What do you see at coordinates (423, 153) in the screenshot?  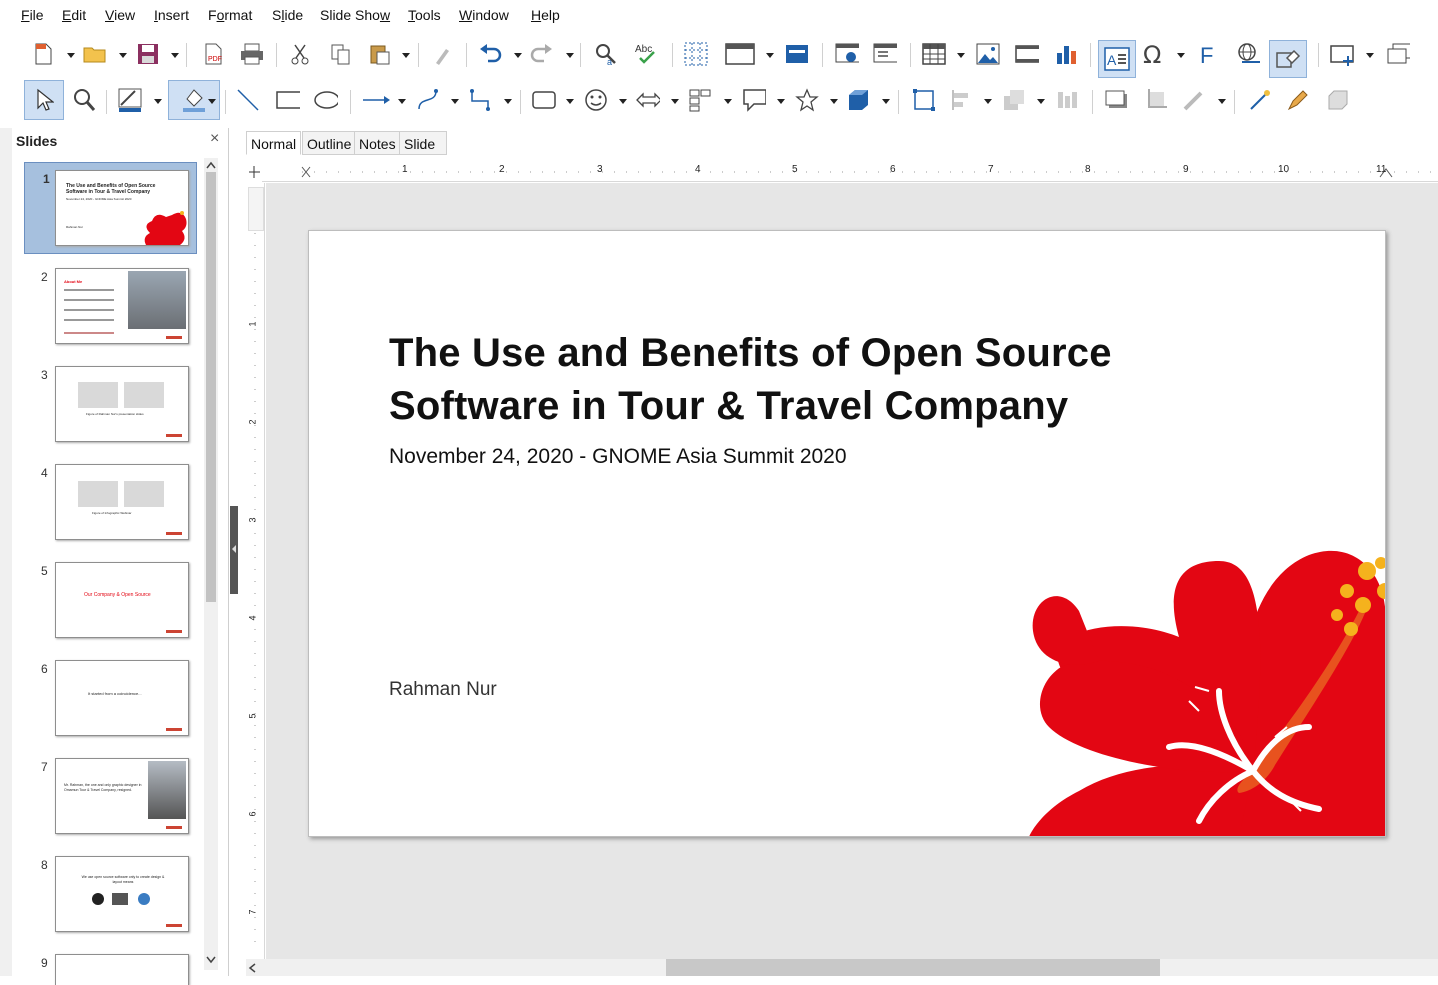 I see `tab-slide-sorter: Slide Sorter` at bounding box center [423, 153].